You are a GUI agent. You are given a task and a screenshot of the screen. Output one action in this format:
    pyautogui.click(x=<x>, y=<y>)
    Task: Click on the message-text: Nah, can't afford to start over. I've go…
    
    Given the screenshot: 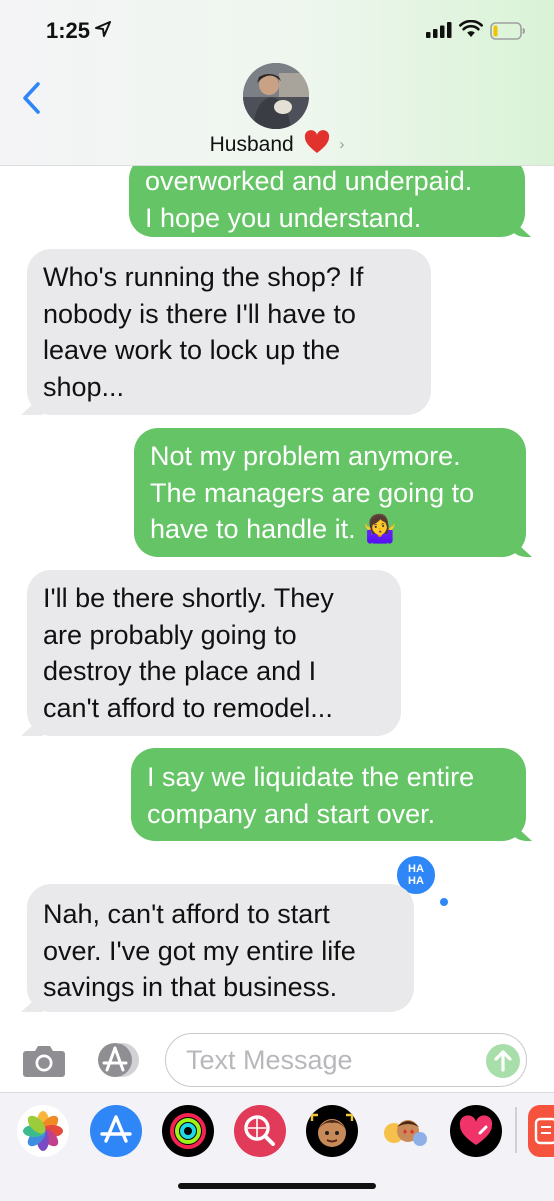 What is the action you would take?
    pyautogui.click(x=199, y=950)
    